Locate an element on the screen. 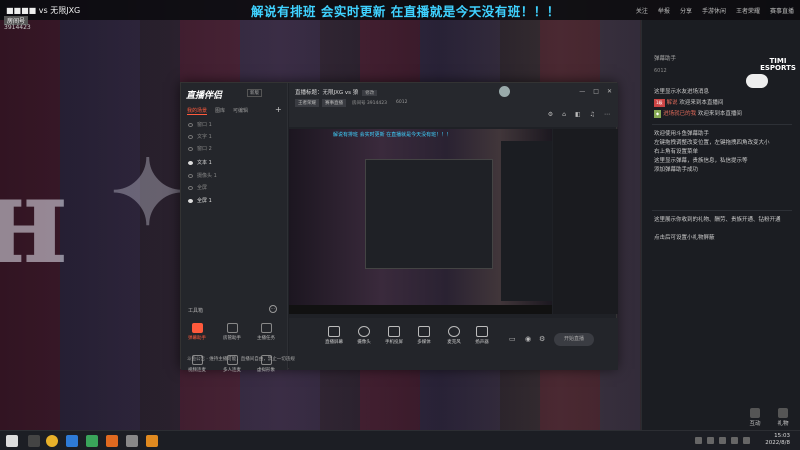 Image resolution: width=800 pixels, height=450 pixels. scene-item: 文本 1 is located at coordinates (200, 162).